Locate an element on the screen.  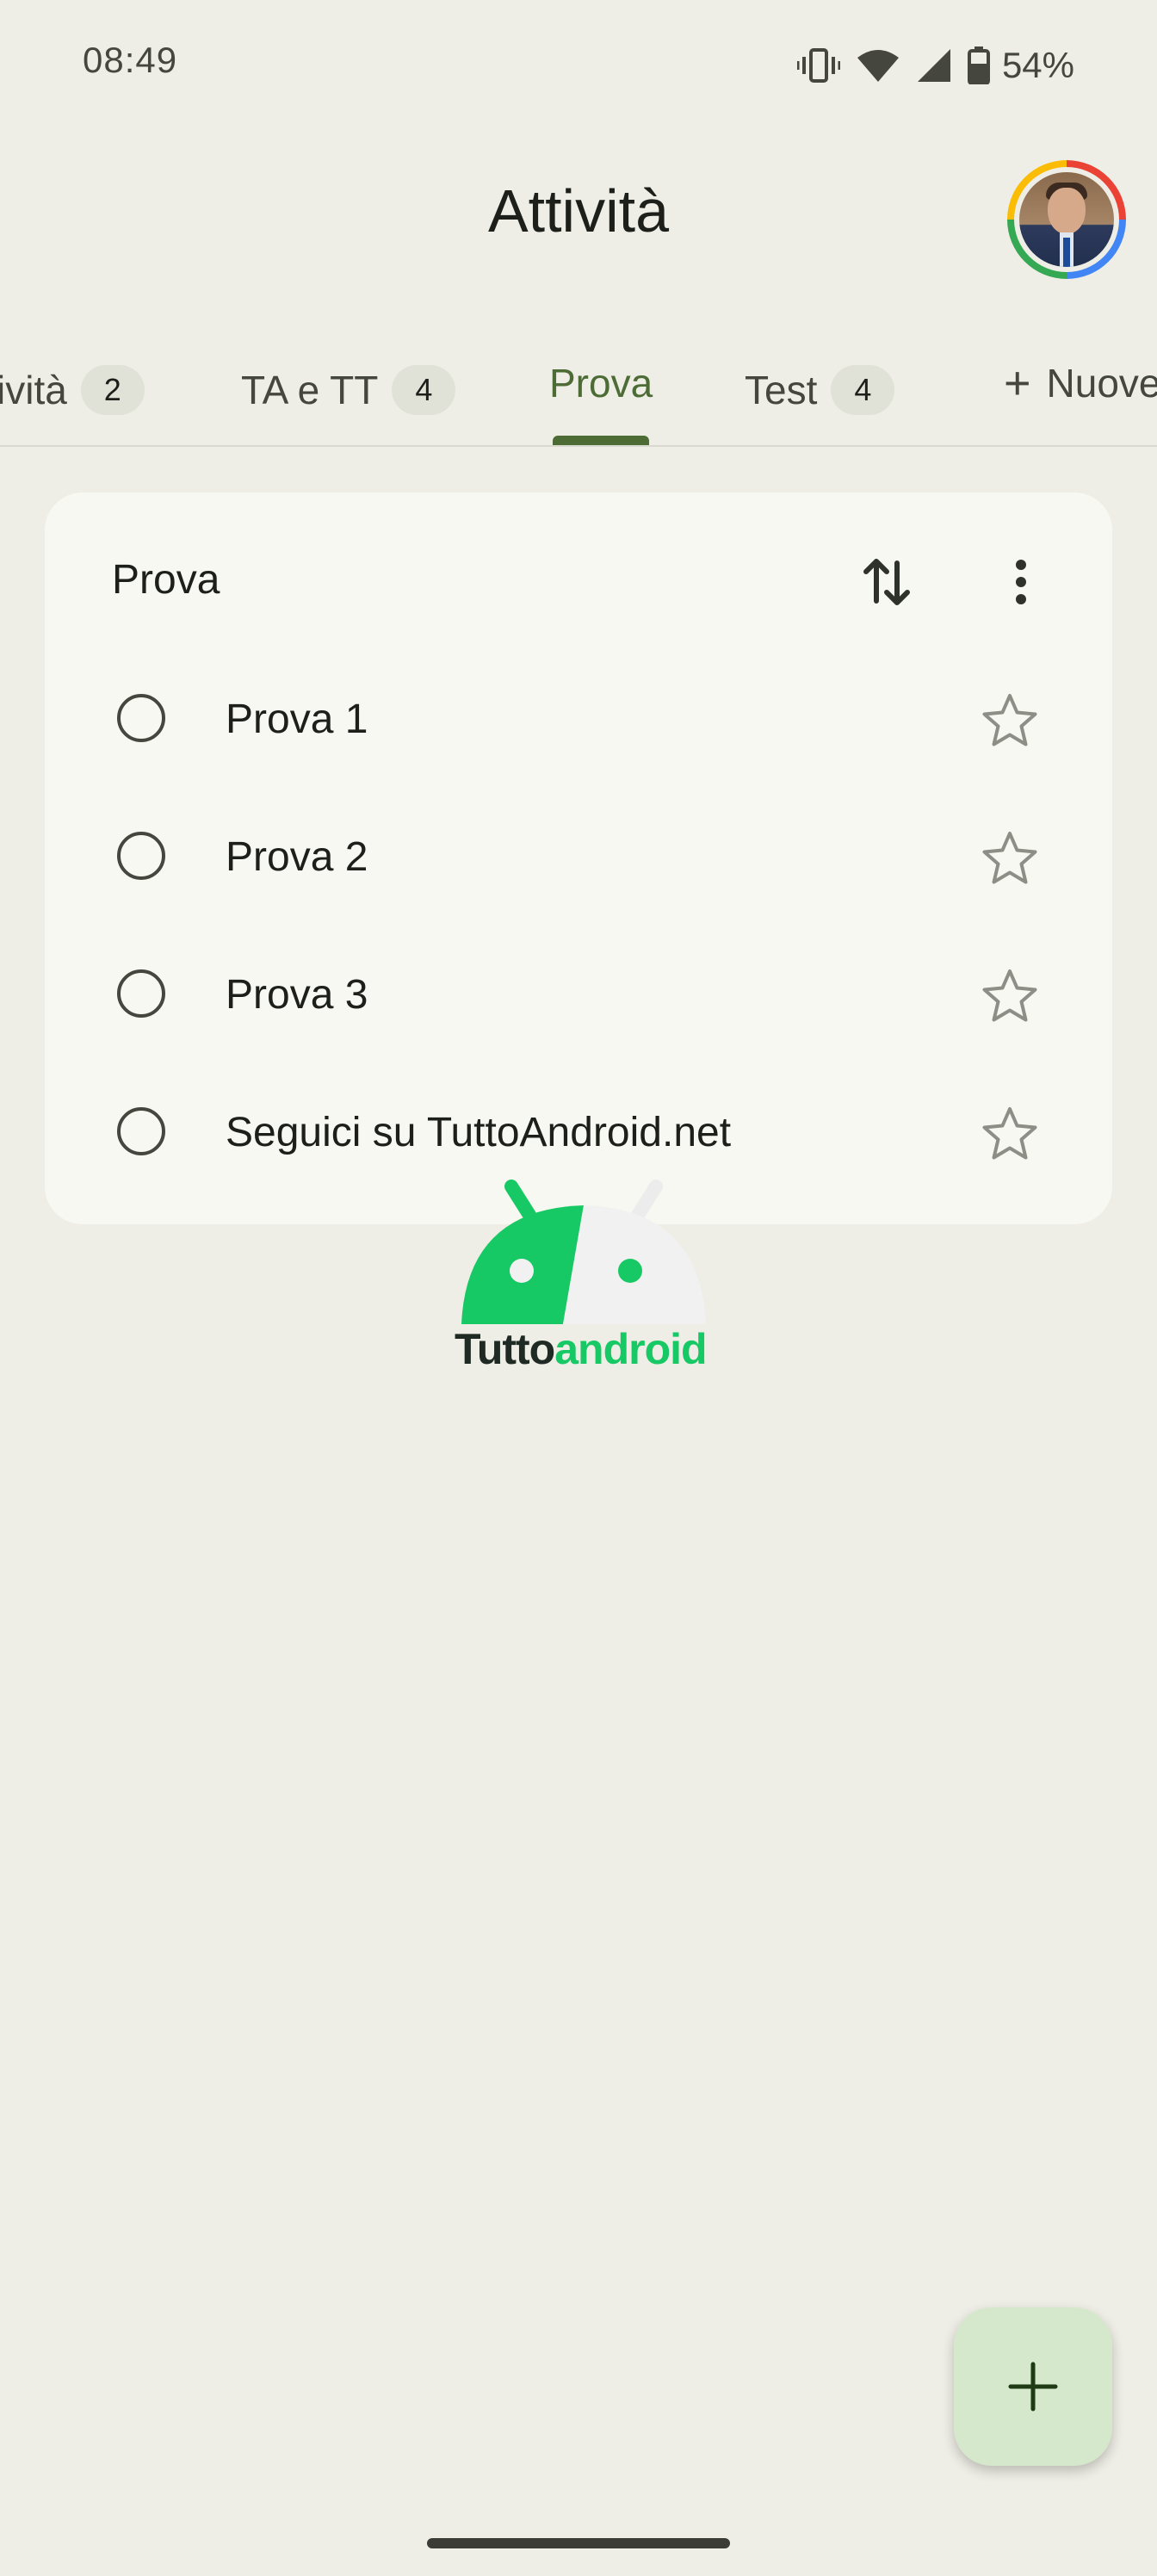
status-bar: 08:49 54% is located at coordinates (579, 64).